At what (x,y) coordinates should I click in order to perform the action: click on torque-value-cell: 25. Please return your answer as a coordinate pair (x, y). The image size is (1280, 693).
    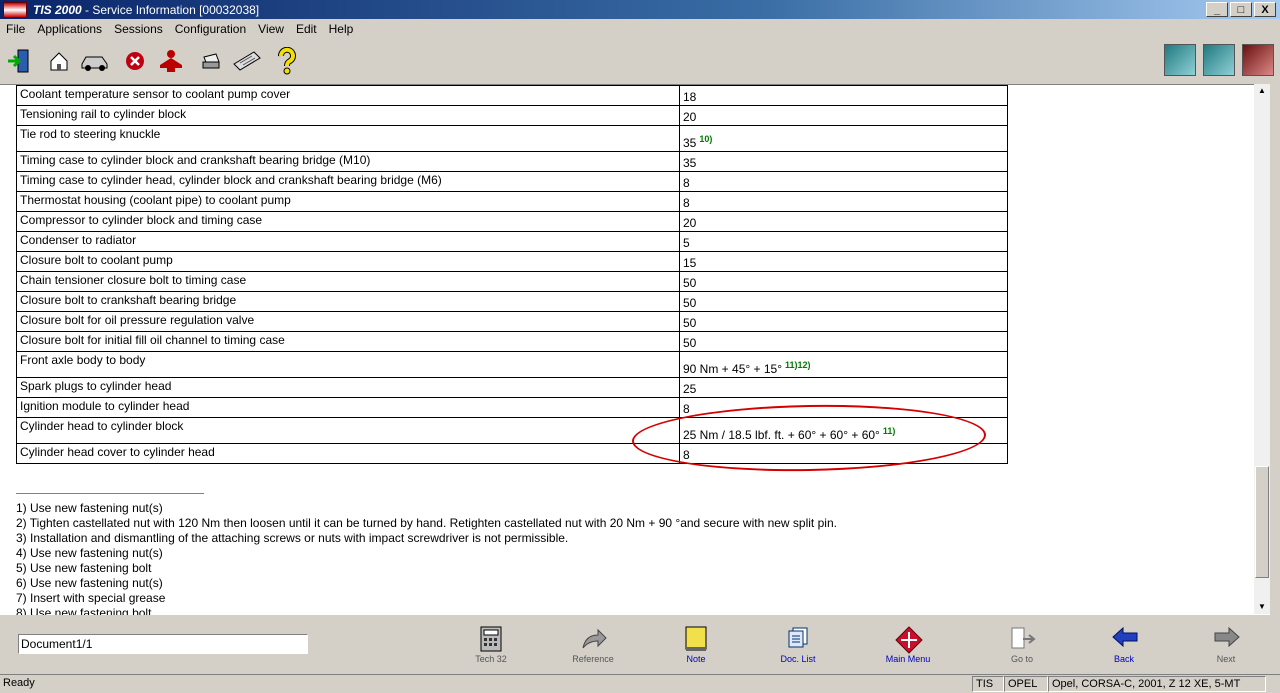
    Looking at the image, I should click on (843, 387).